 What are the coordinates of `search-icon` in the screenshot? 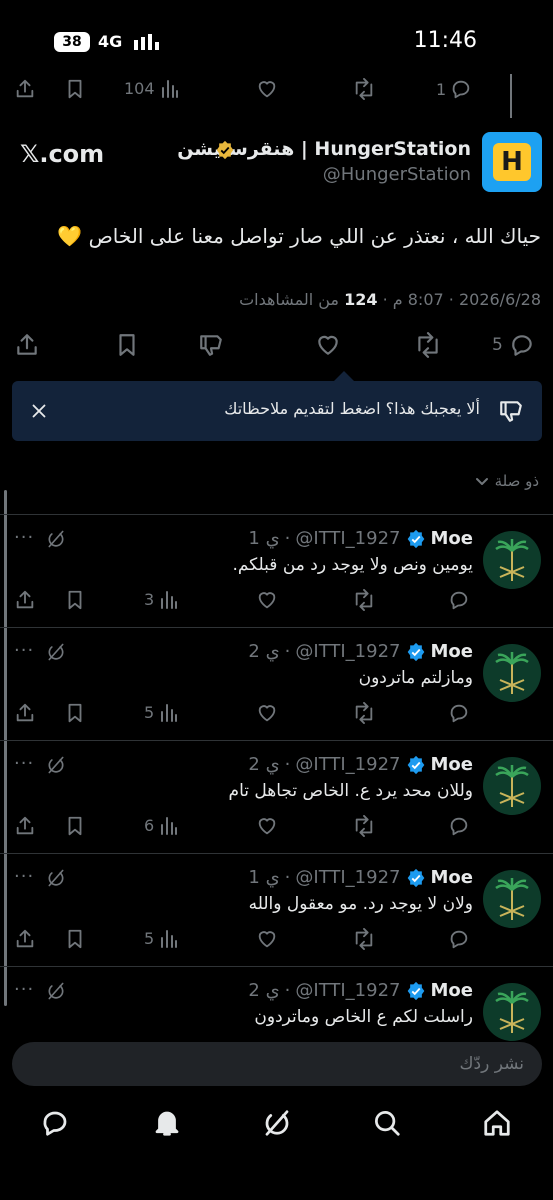 It's located at (387, 1123).